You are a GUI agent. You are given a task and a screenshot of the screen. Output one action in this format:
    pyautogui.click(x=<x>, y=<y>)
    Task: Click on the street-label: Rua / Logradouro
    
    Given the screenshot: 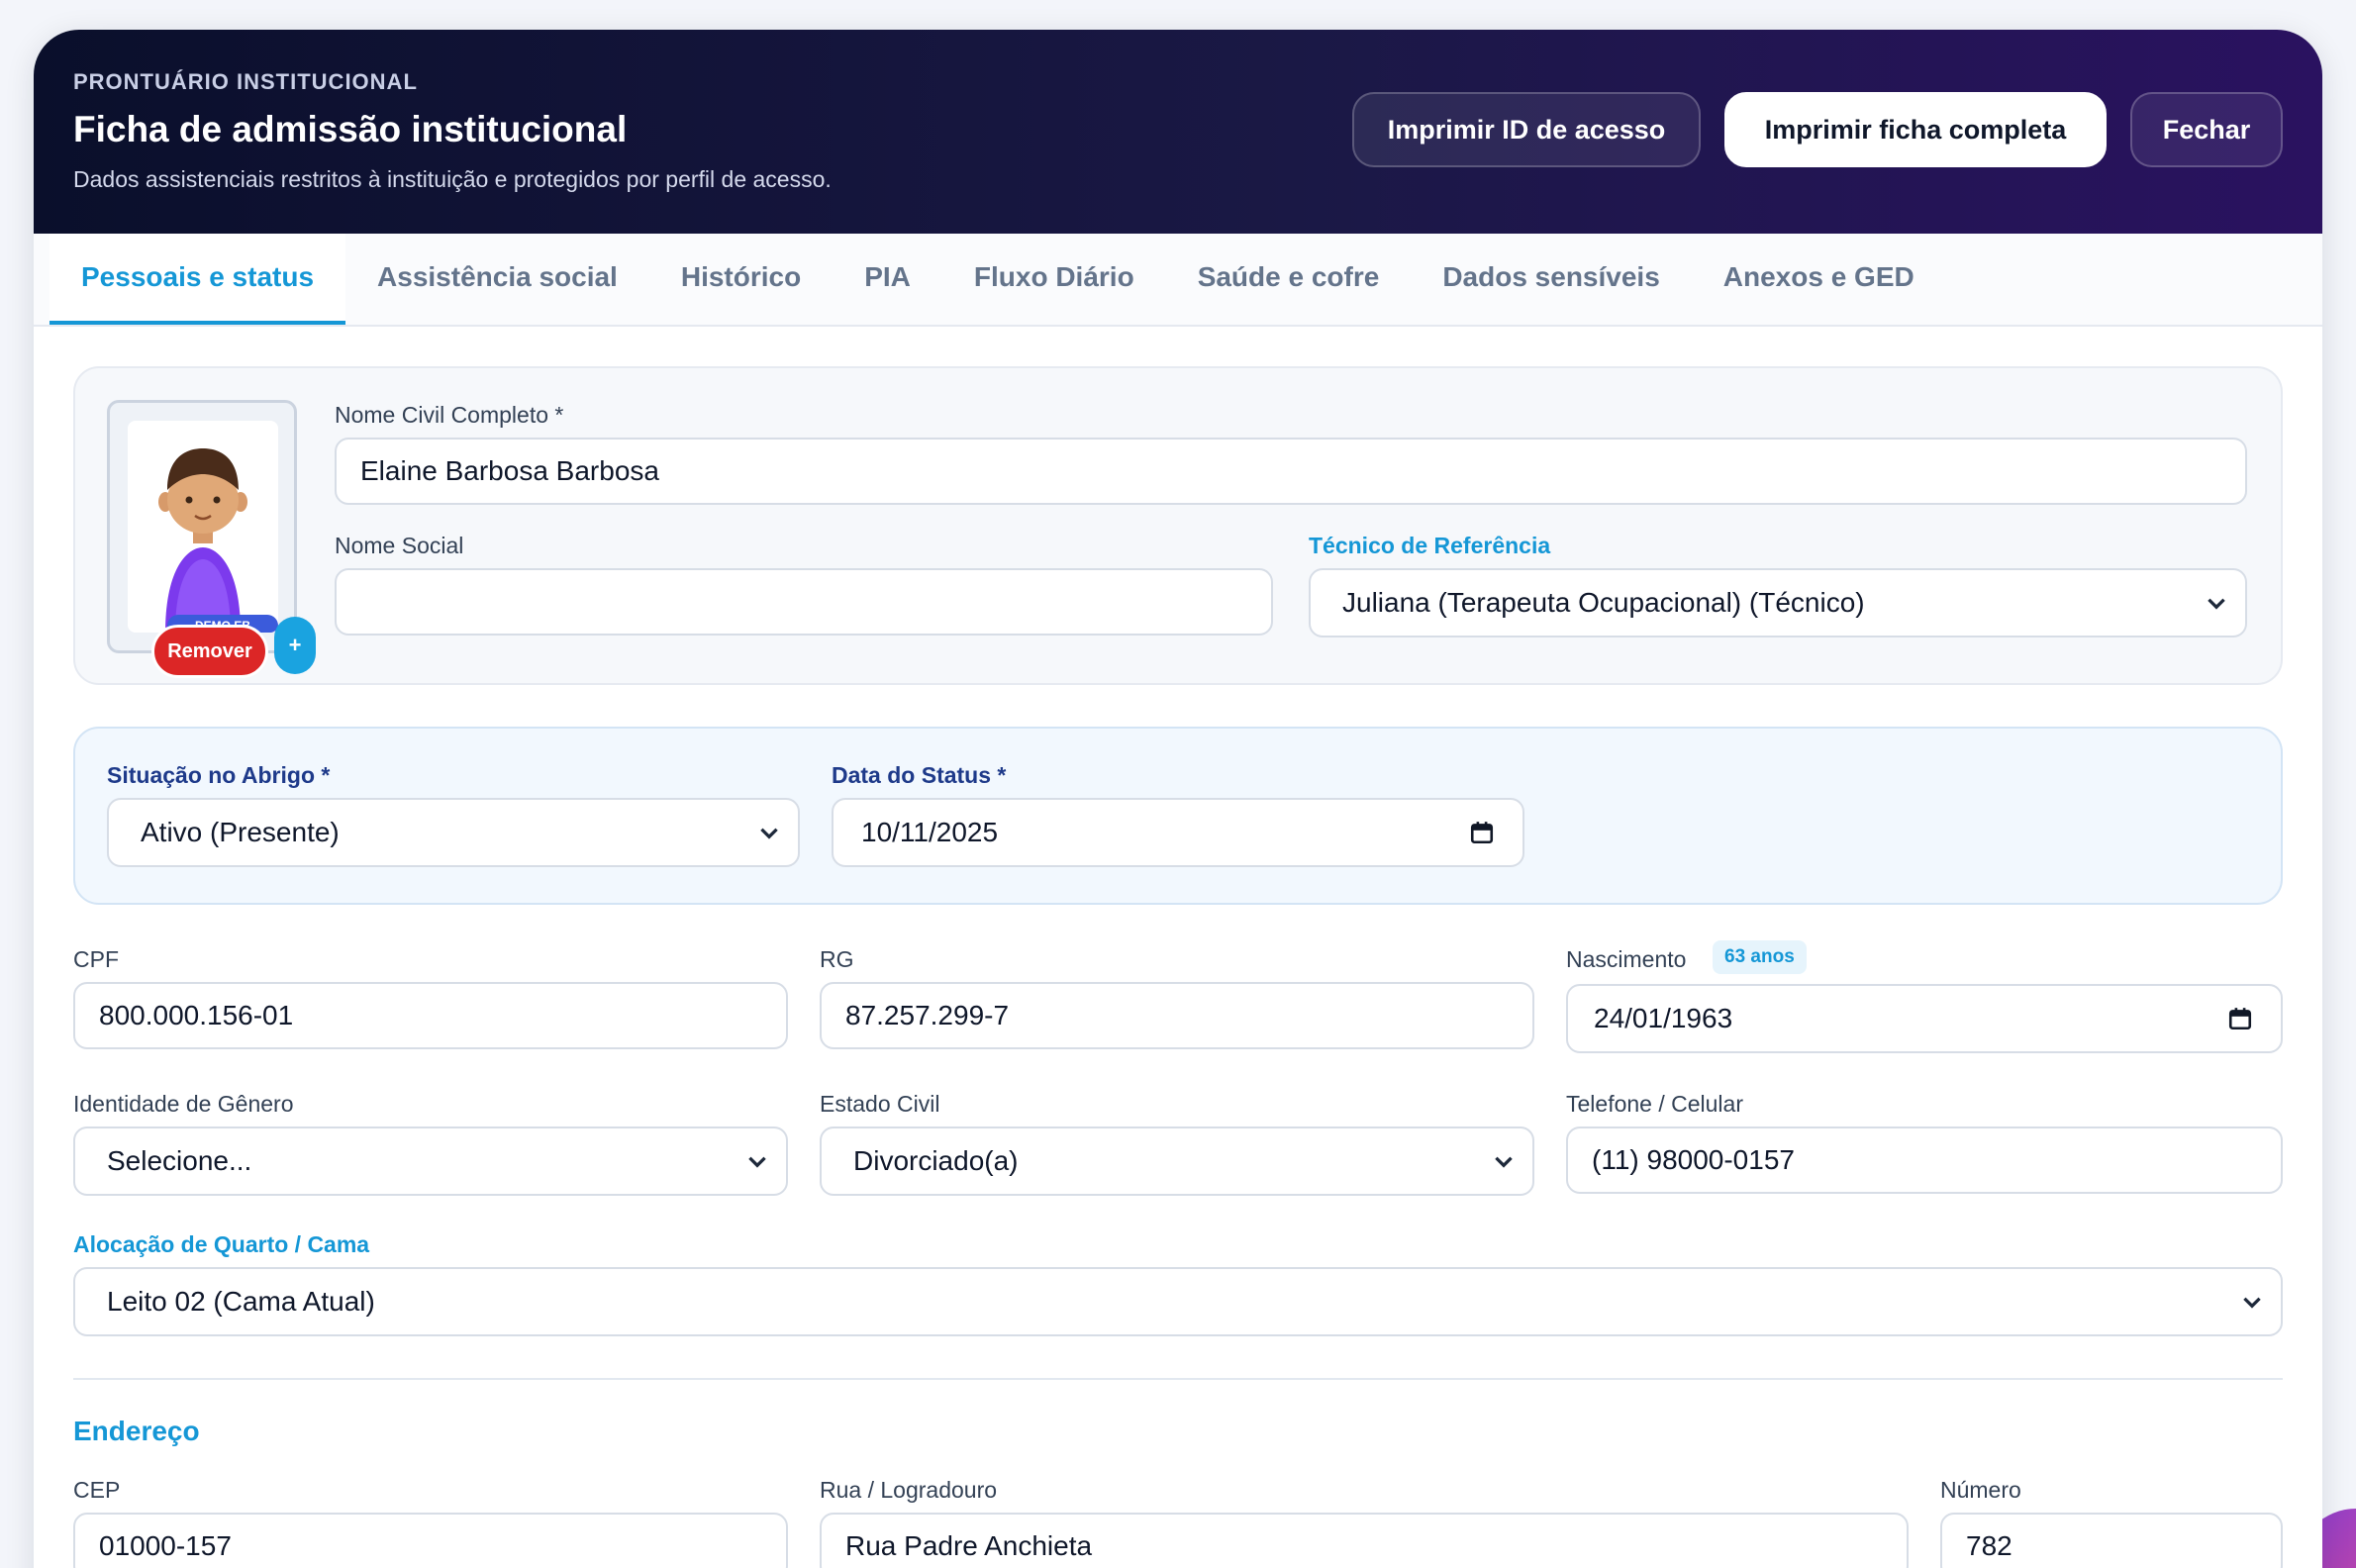 What is the action you would take?
    pyautogui.click(x=909, y=1490)
    